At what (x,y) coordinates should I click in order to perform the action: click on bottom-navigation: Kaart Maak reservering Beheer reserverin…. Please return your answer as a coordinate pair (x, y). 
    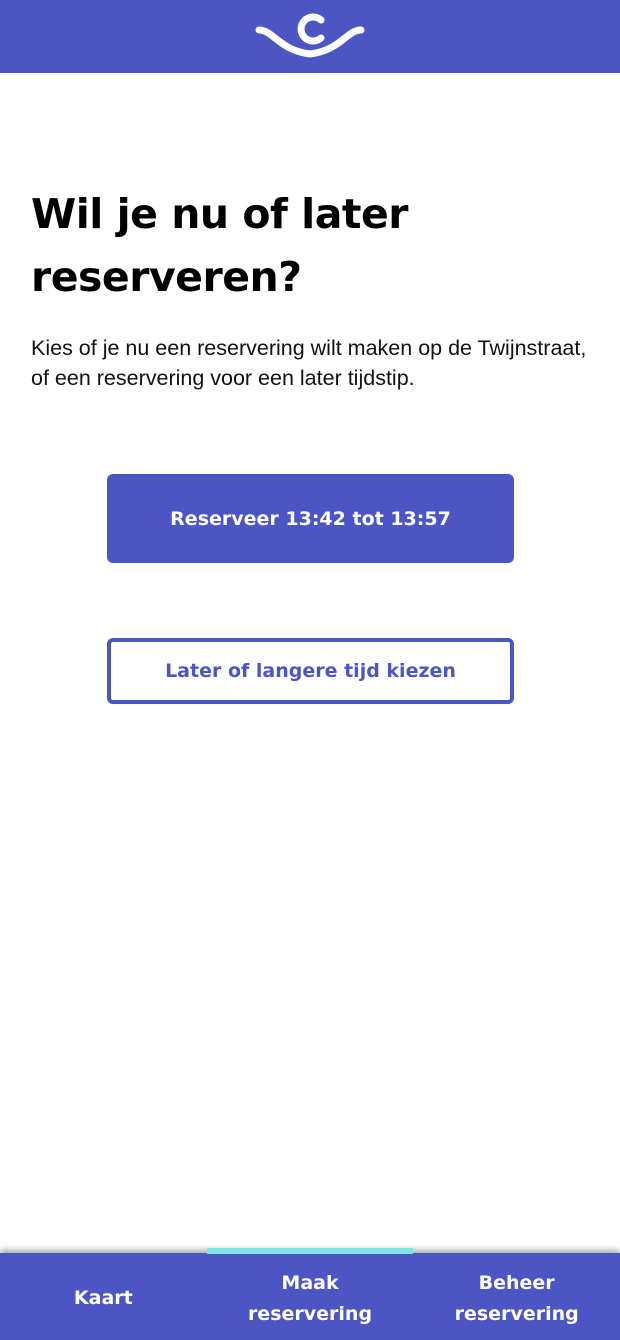
    Looking at the image, I should click on (310, 1294).